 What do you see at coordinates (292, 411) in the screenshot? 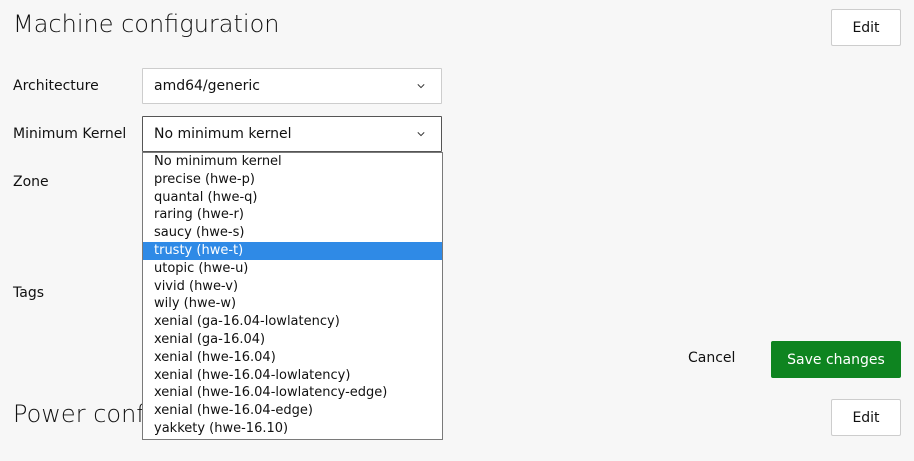
I see `kernel-option: xenial (hwe-16.04-edge)` at bounding box center [292, 411].